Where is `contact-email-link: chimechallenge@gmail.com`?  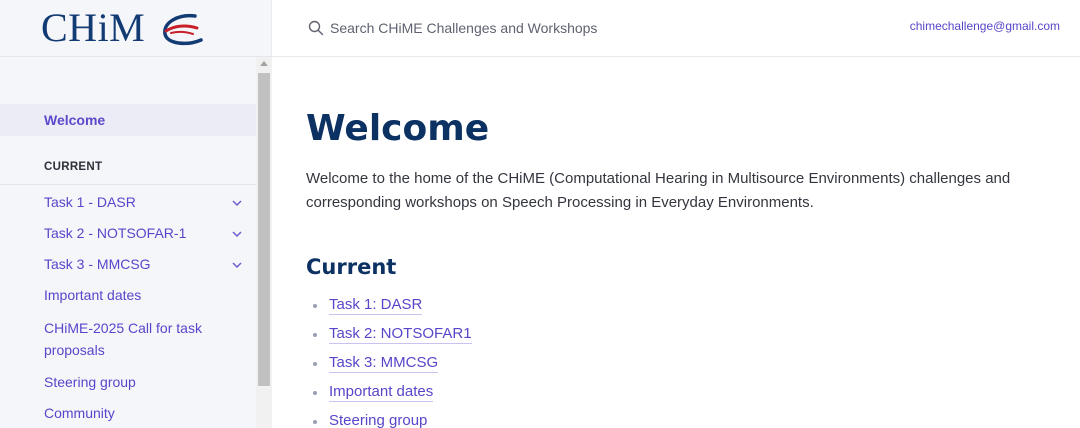
contact-email-link: chimechallenge@gmail.com is located at coordinates (985, 26).